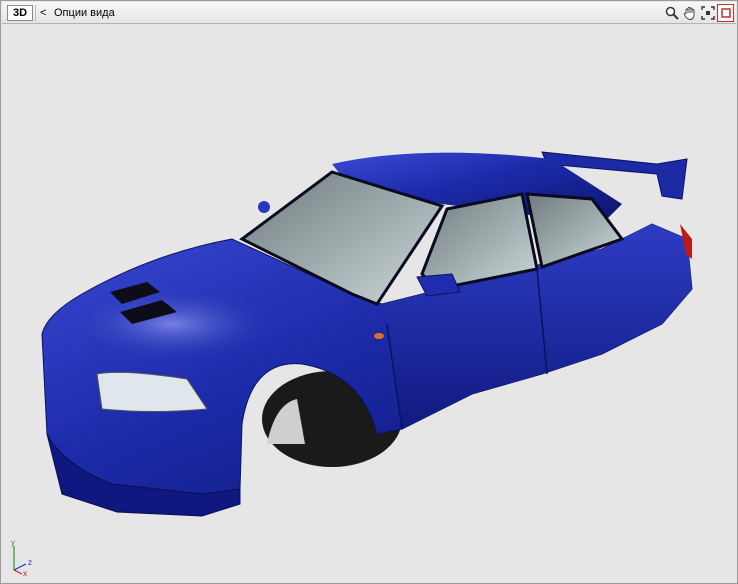 The image size is (738, 584). Describe the element at coordinates (25, 572) in the screenshot. I see `axis-x-label: x` at that location.